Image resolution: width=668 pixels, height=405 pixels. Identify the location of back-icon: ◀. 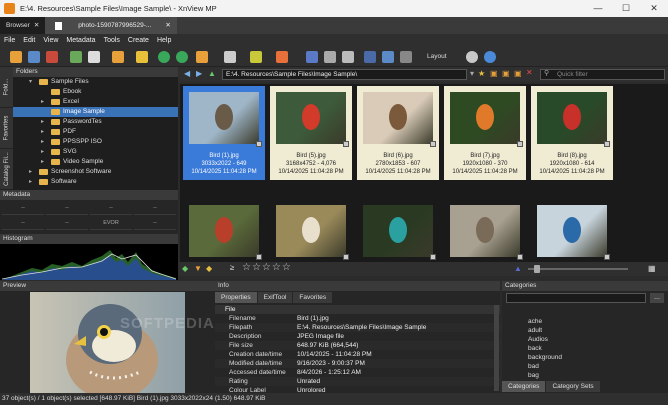
(187, 73).